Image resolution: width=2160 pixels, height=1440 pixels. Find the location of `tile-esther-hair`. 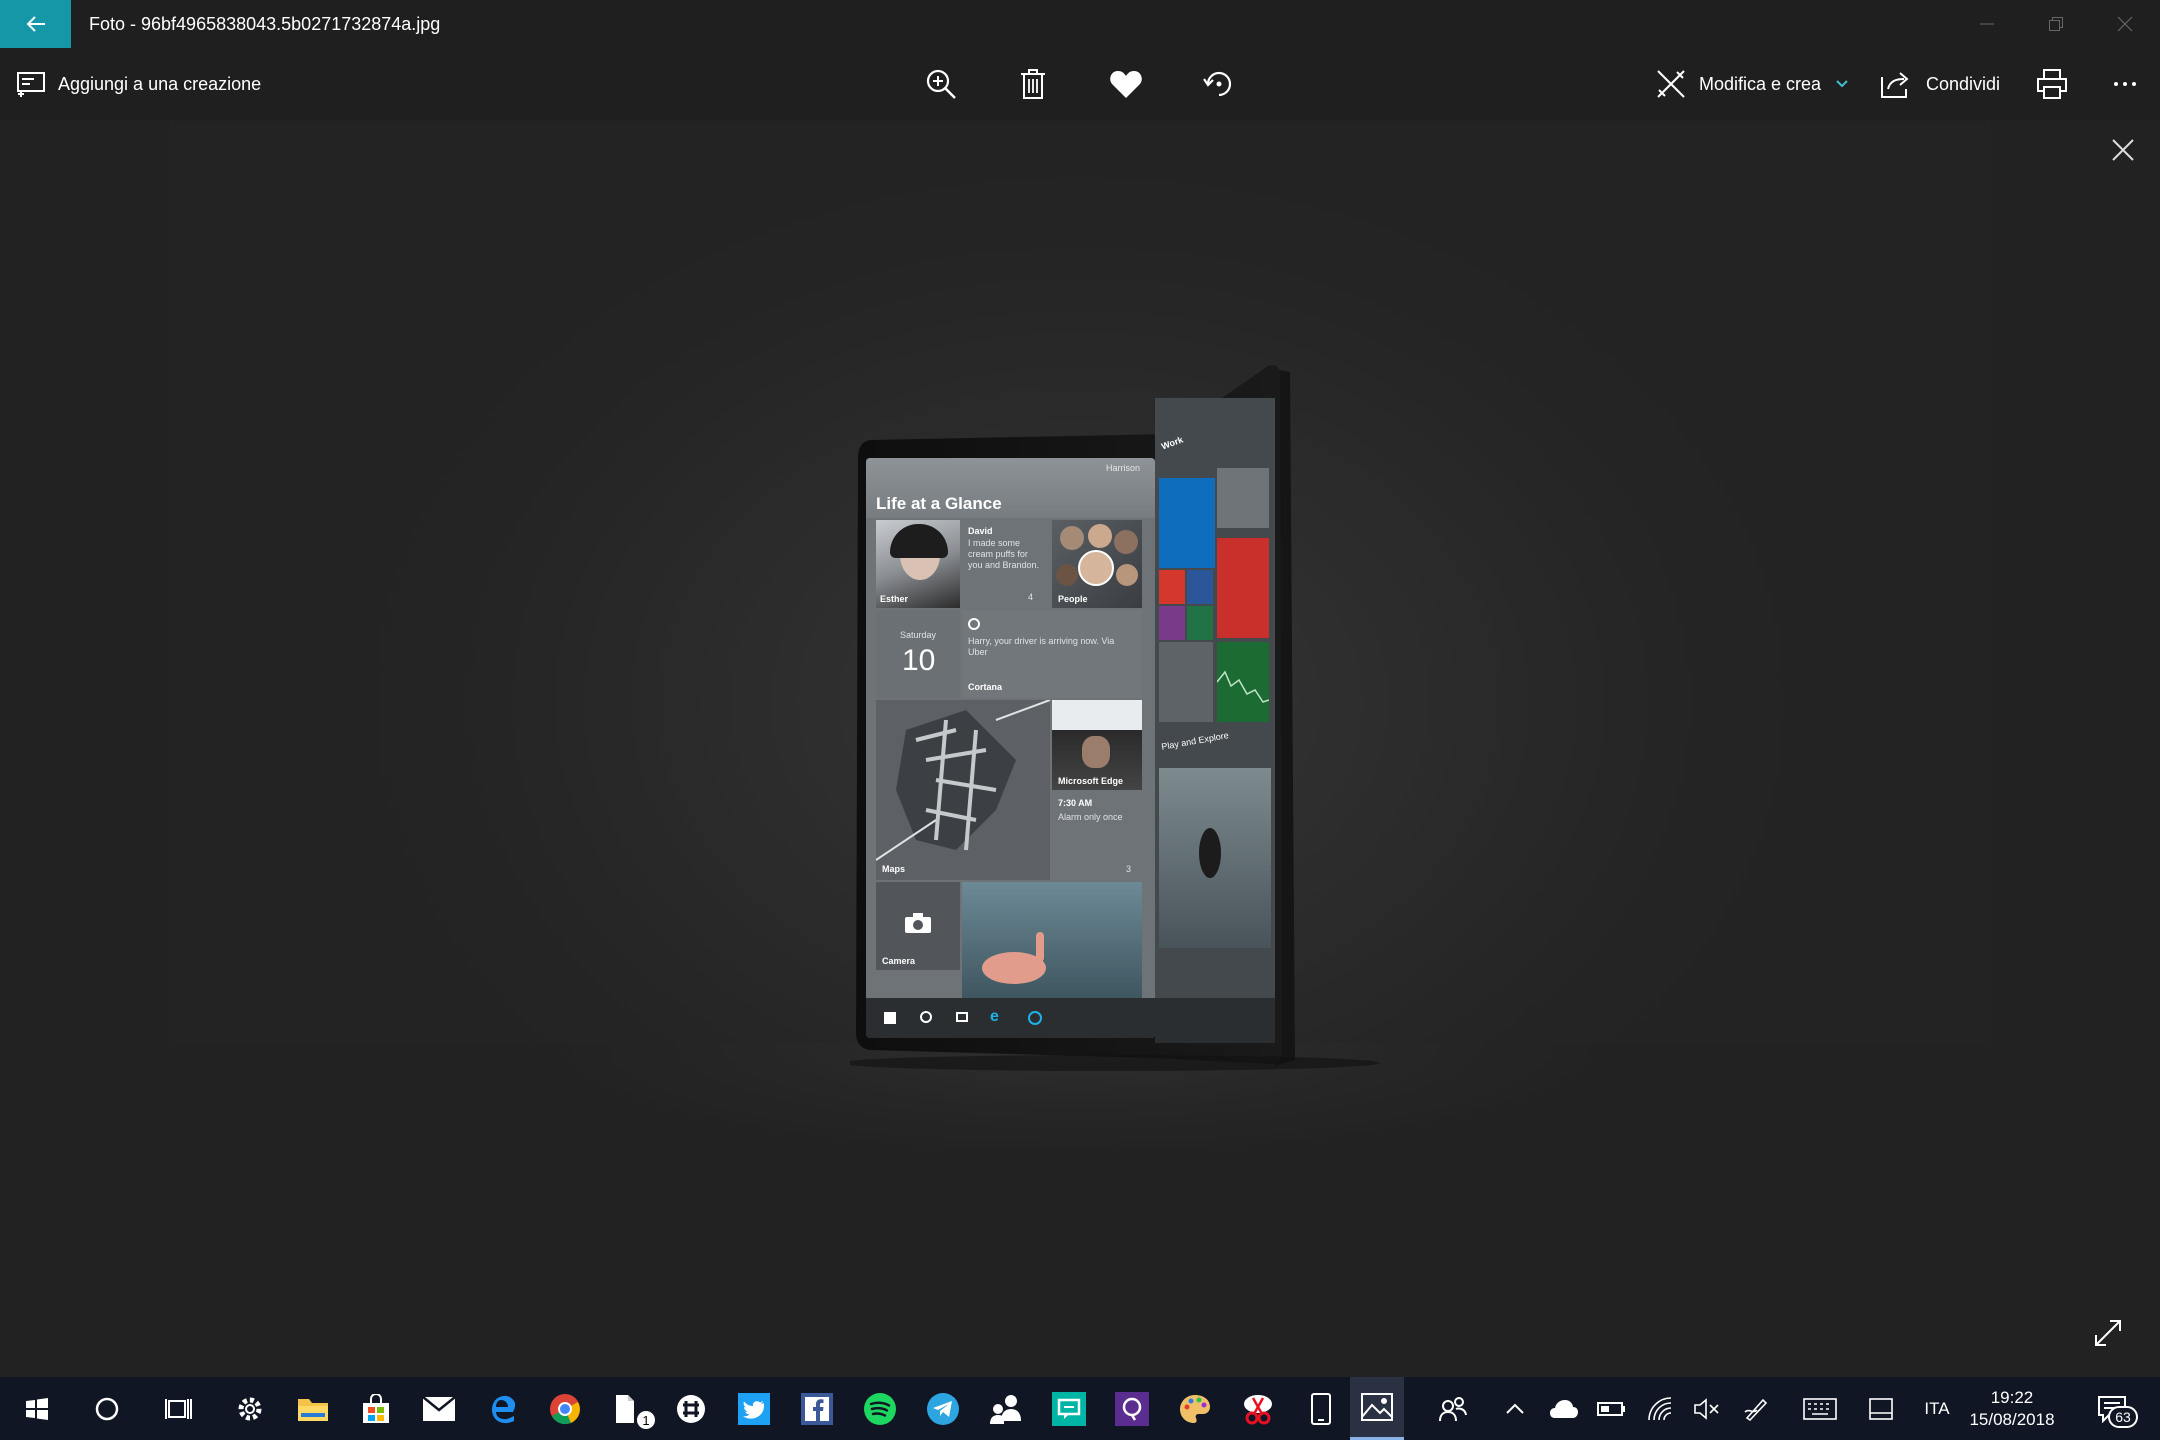

tile-esther-hair is located at coordinates (919, 541).